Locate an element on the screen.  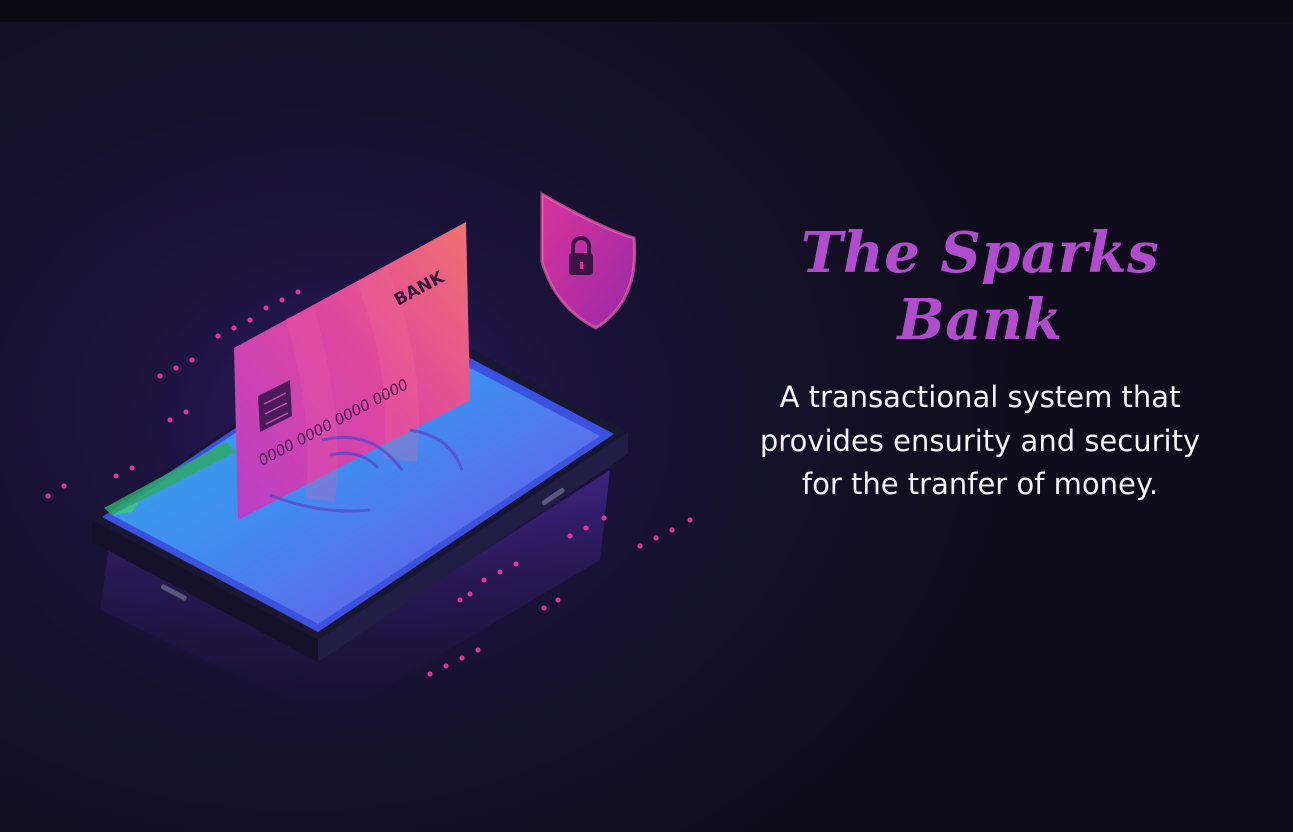
hero-title: The Sparks Bank is located at coordinates (980, 287).